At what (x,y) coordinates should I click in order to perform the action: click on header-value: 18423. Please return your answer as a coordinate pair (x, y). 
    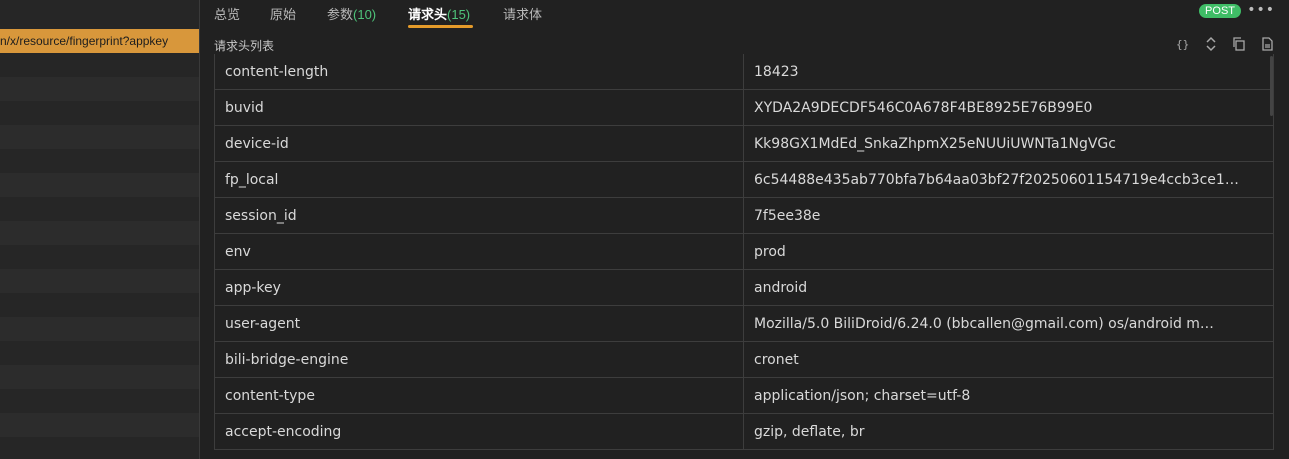
    Looking at the image, I should click on (1008, 72).